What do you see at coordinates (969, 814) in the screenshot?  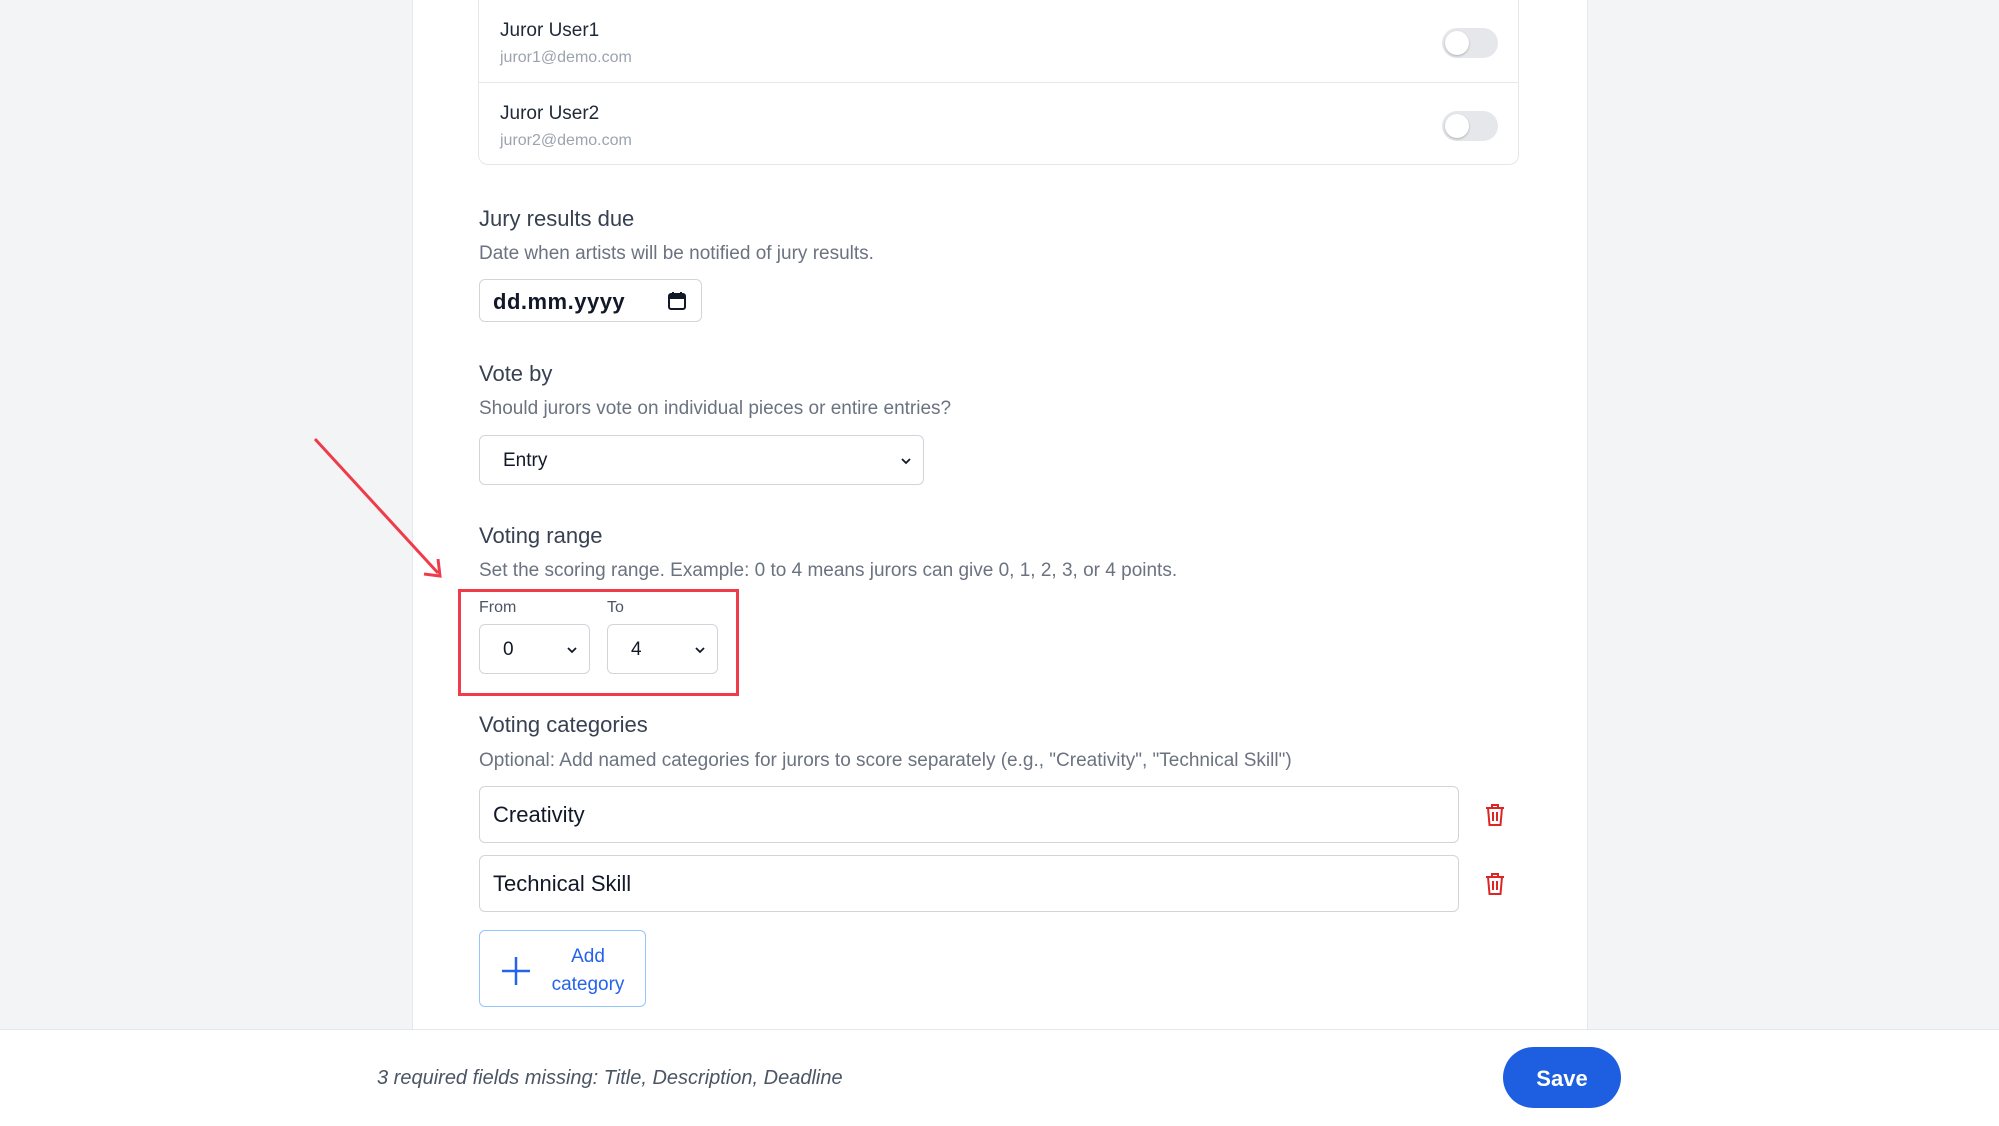 I see `category-input: Creativity` at bounding box center [969, 814].